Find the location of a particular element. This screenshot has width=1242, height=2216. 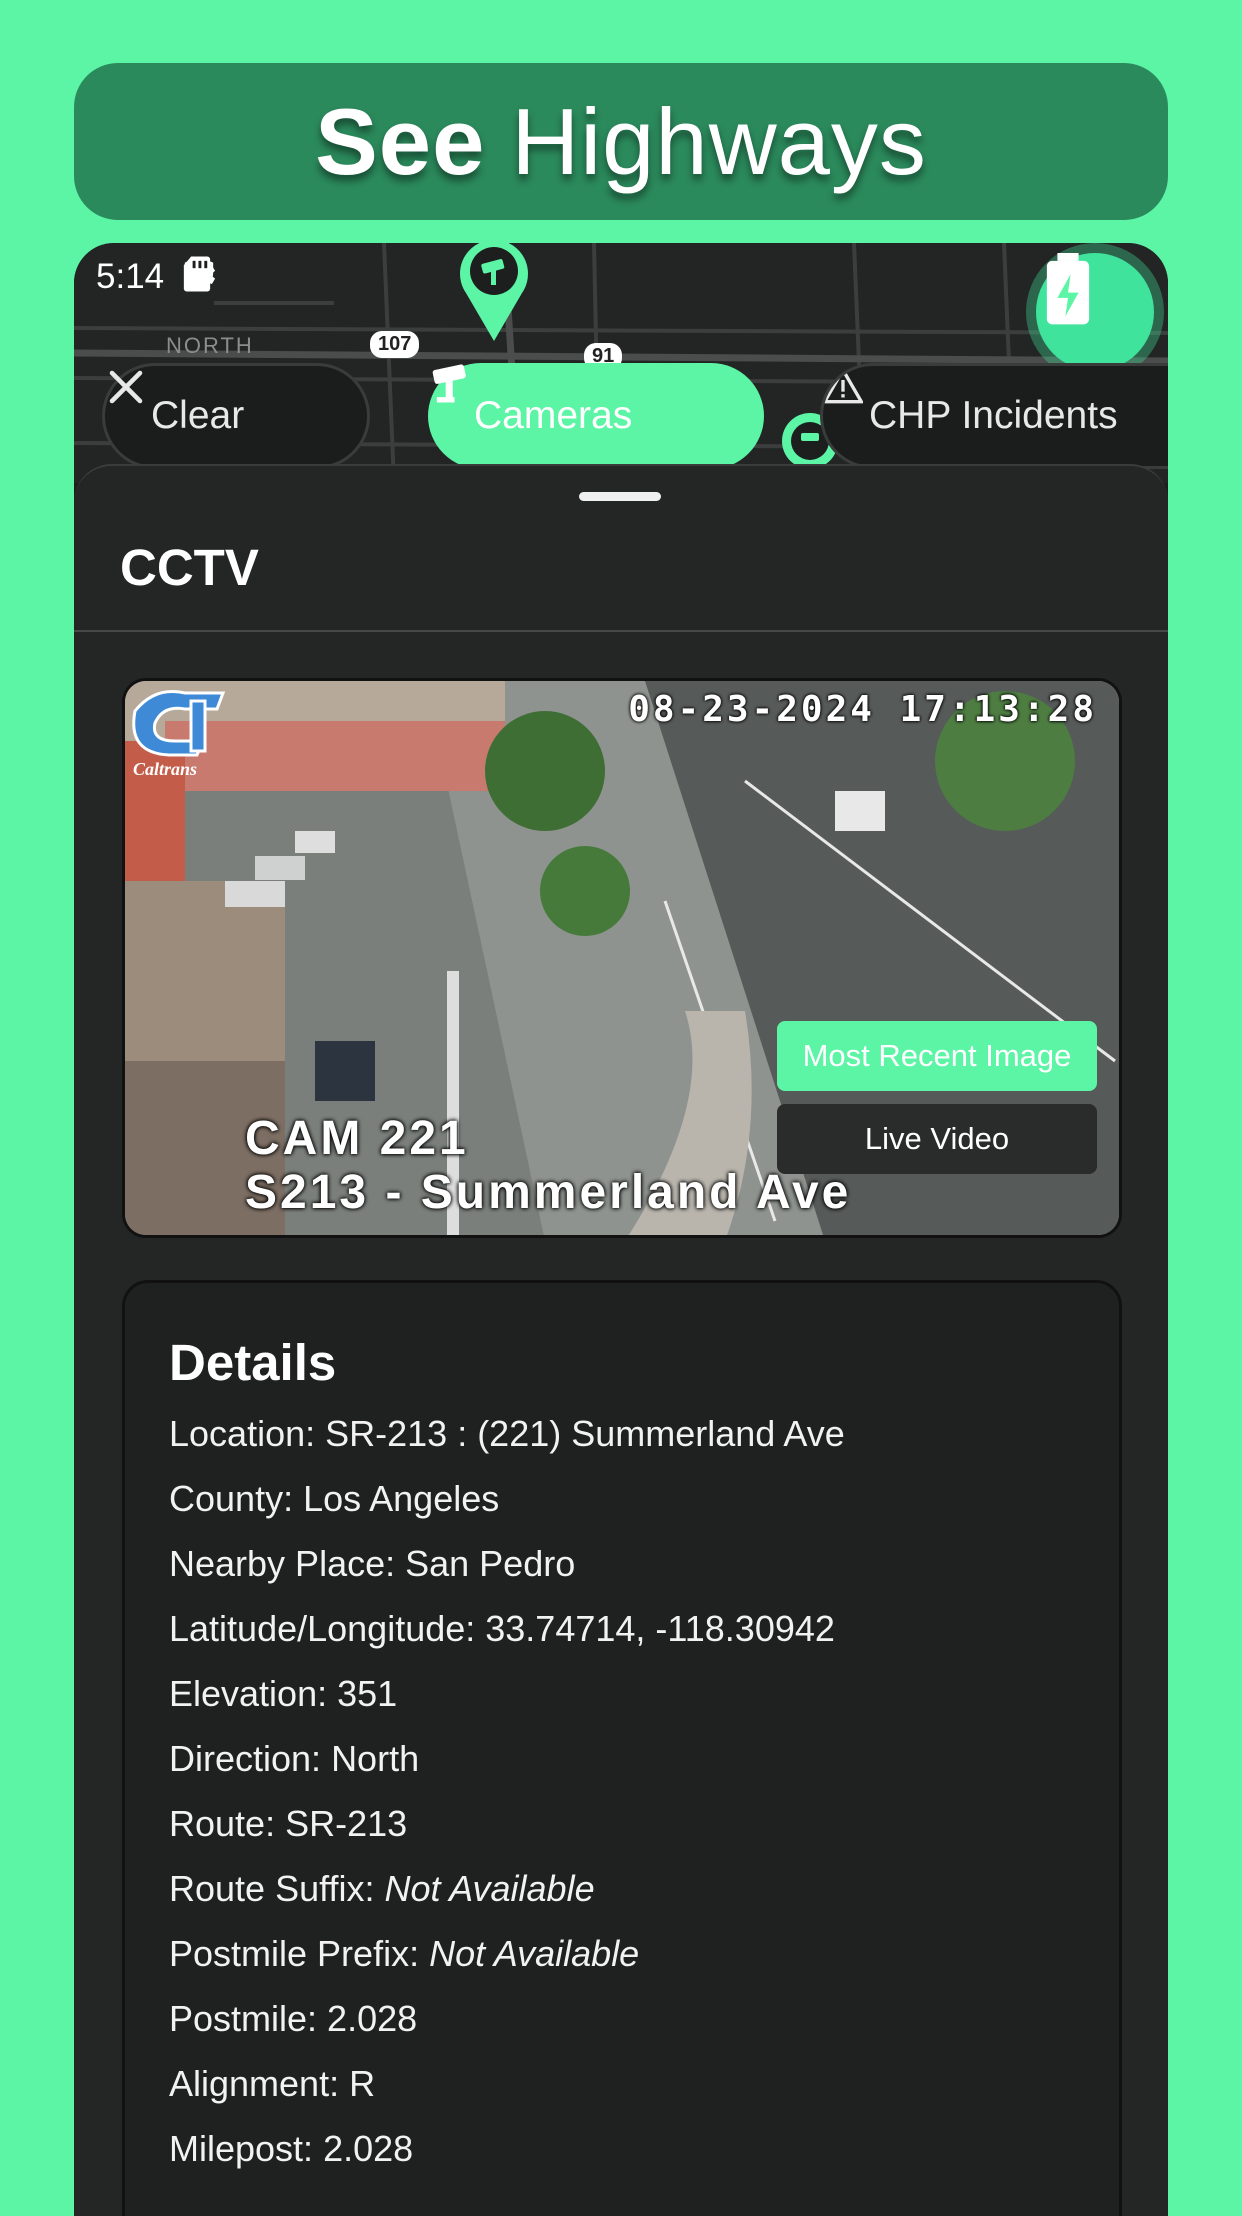

detail-value: North is located at coordinates (375, 1758).